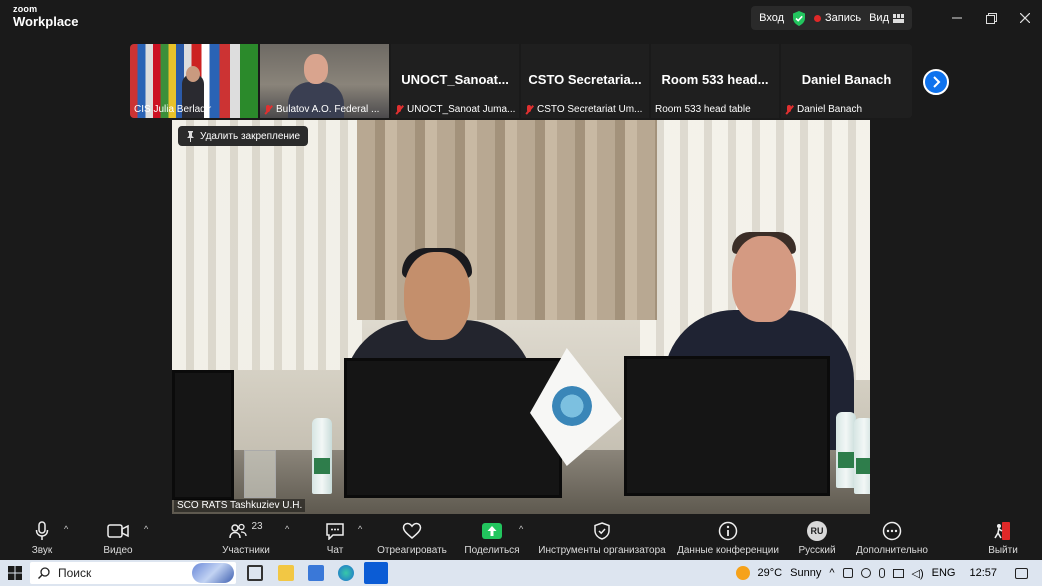  I want to click on video-label: Видео, so click(118, 550).